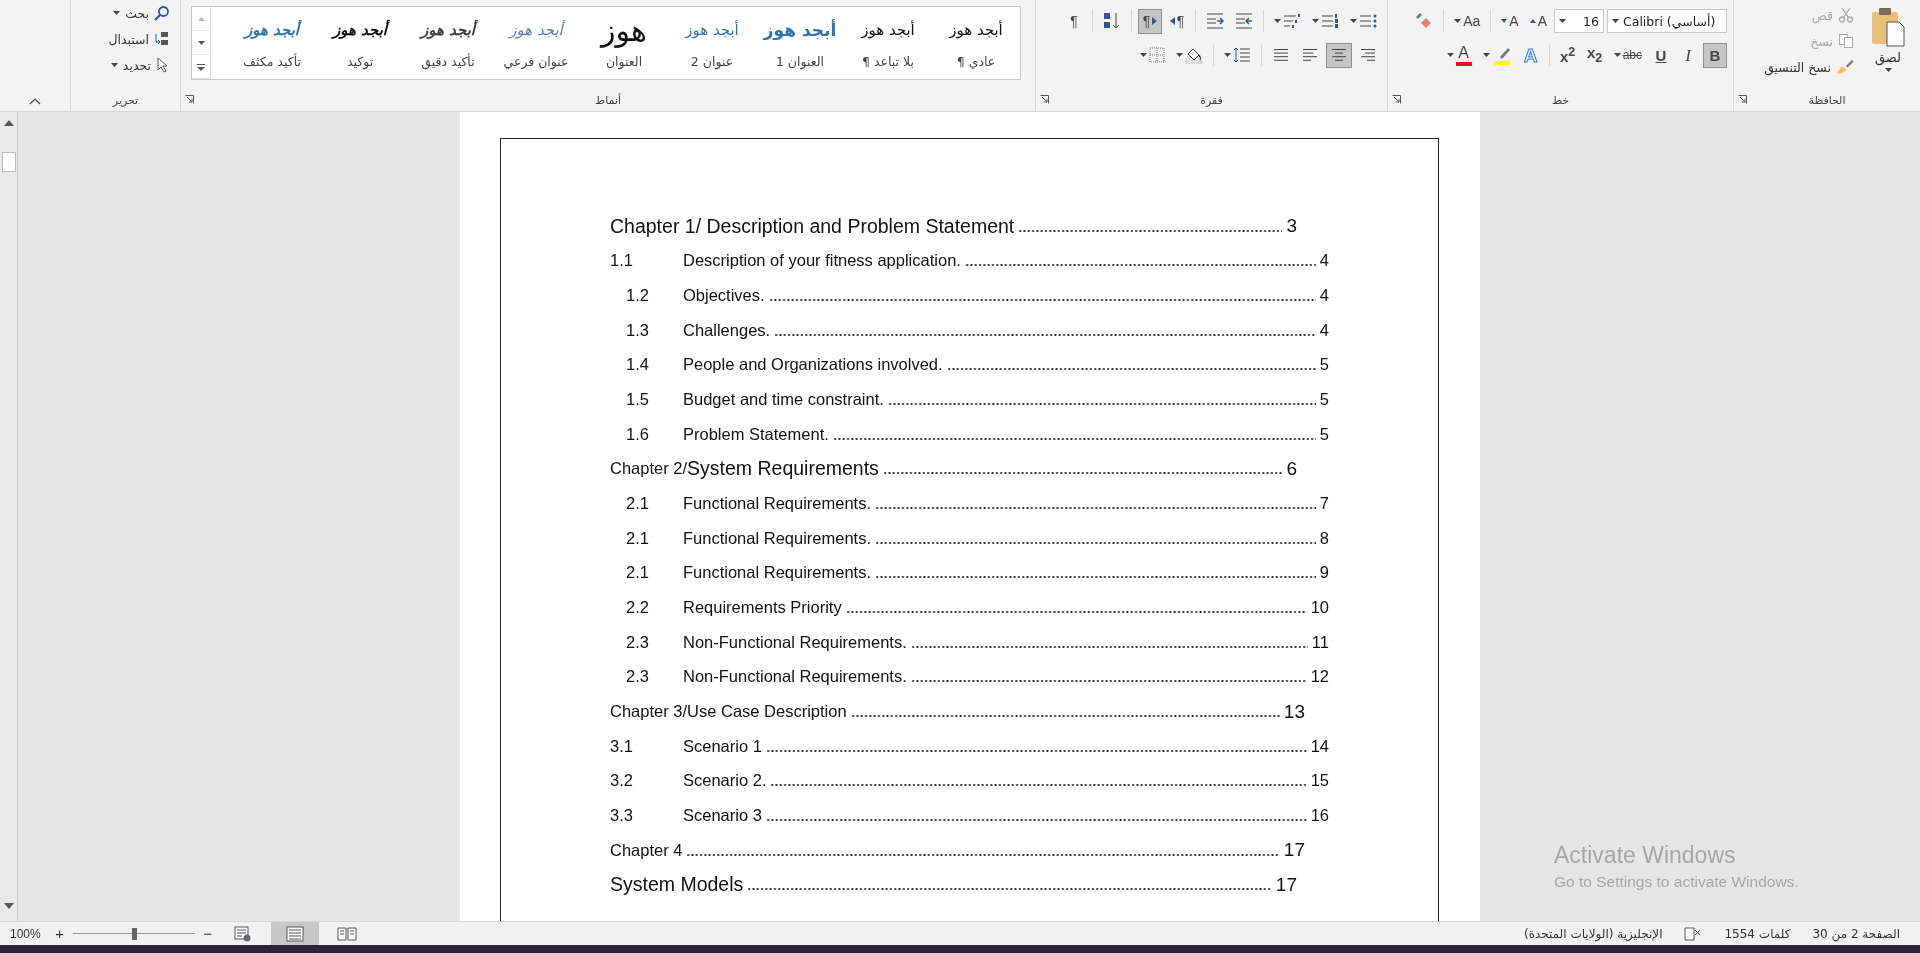  I want to click on font-color-button: A, so click(1459, 55).